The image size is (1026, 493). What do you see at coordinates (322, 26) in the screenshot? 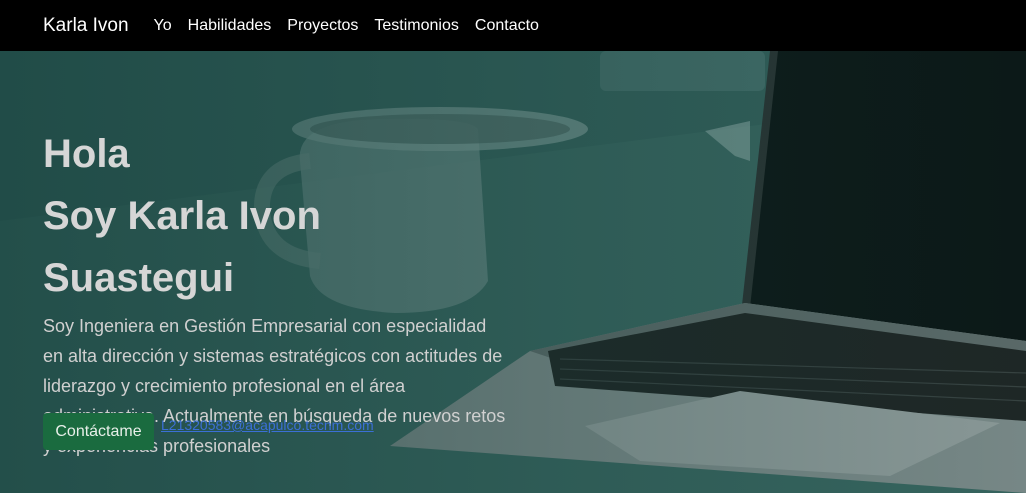
I see `nav-link-proyectos: Proyectos` at bounding box center [322, 26].